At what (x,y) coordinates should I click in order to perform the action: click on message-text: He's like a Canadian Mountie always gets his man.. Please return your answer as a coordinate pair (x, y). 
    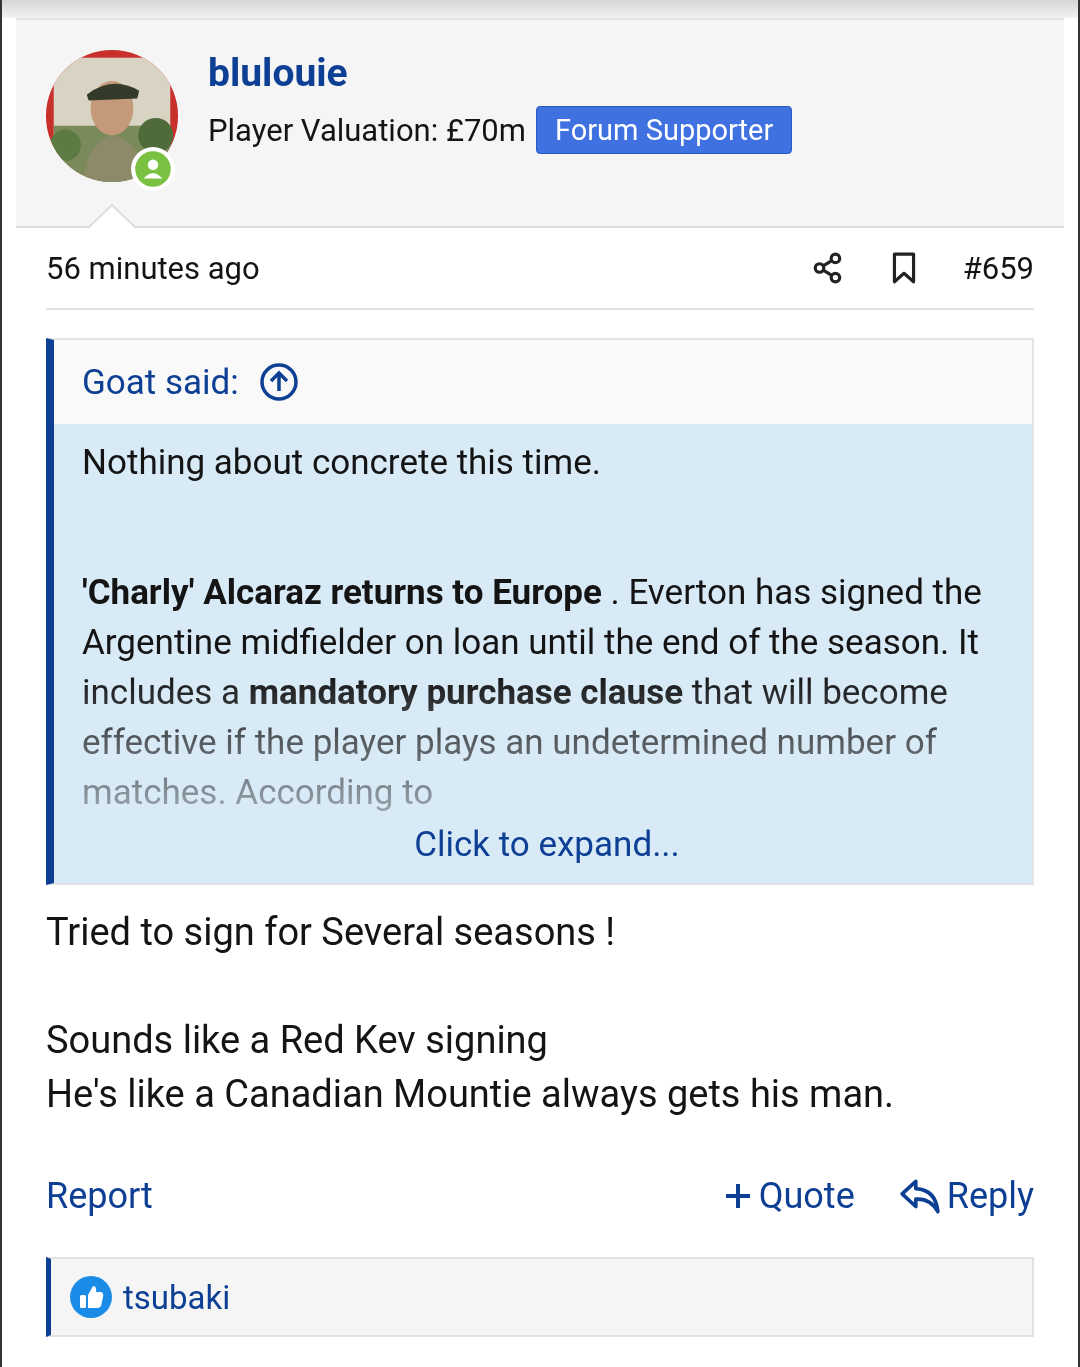
    Looking at the image, I should click on (471, 1094).